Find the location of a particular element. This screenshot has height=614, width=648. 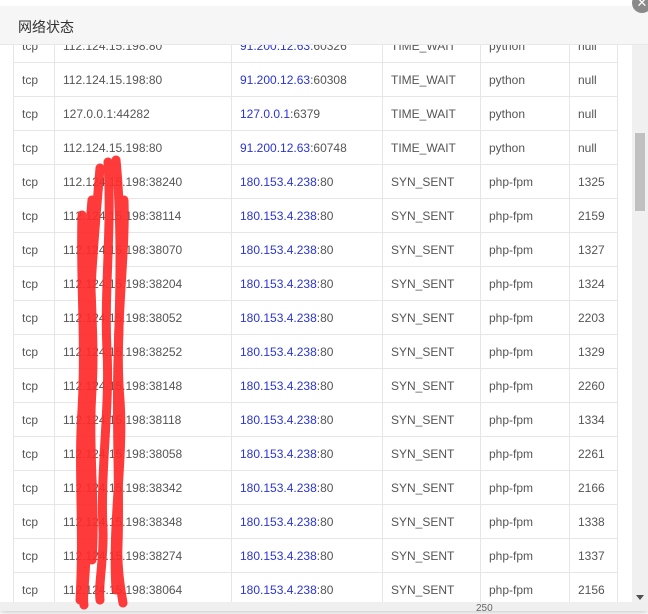

cell-pid: 1324 is located at coordinates (593, 283).